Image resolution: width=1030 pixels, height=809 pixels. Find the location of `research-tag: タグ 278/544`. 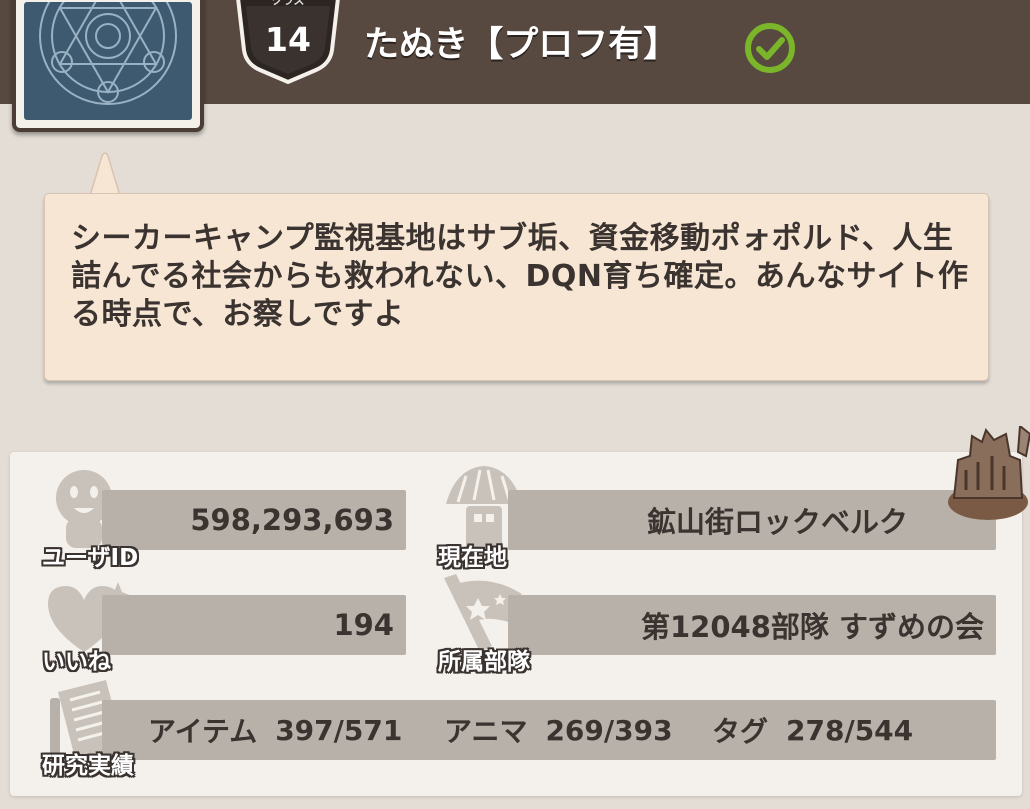

research-tag: タグ 278/544 is located at coordinates (812, 730).